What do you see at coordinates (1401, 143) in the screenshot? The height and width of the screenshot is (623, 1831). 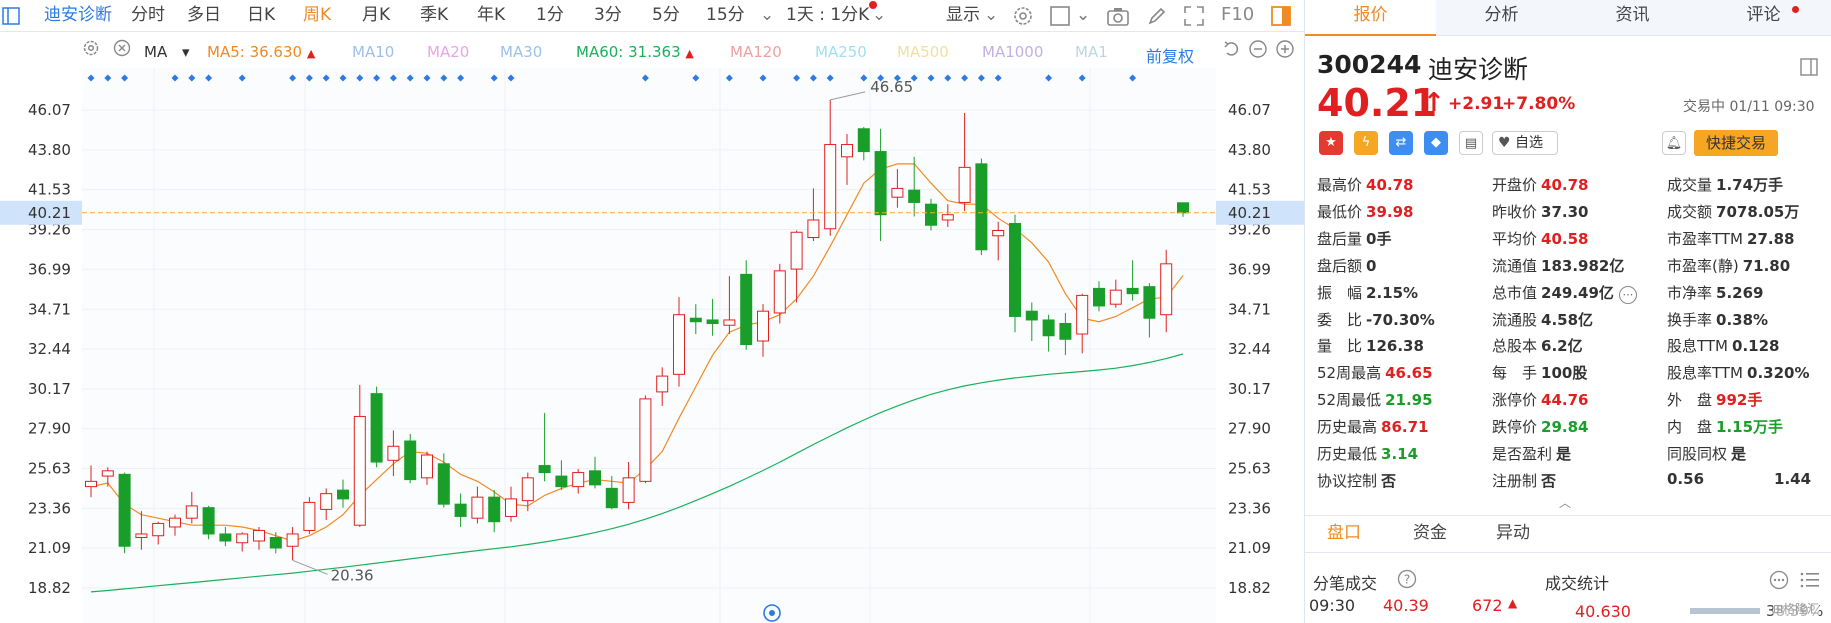 I see `shuffle-icon: ⇄` at bounding box center [1401, 143].